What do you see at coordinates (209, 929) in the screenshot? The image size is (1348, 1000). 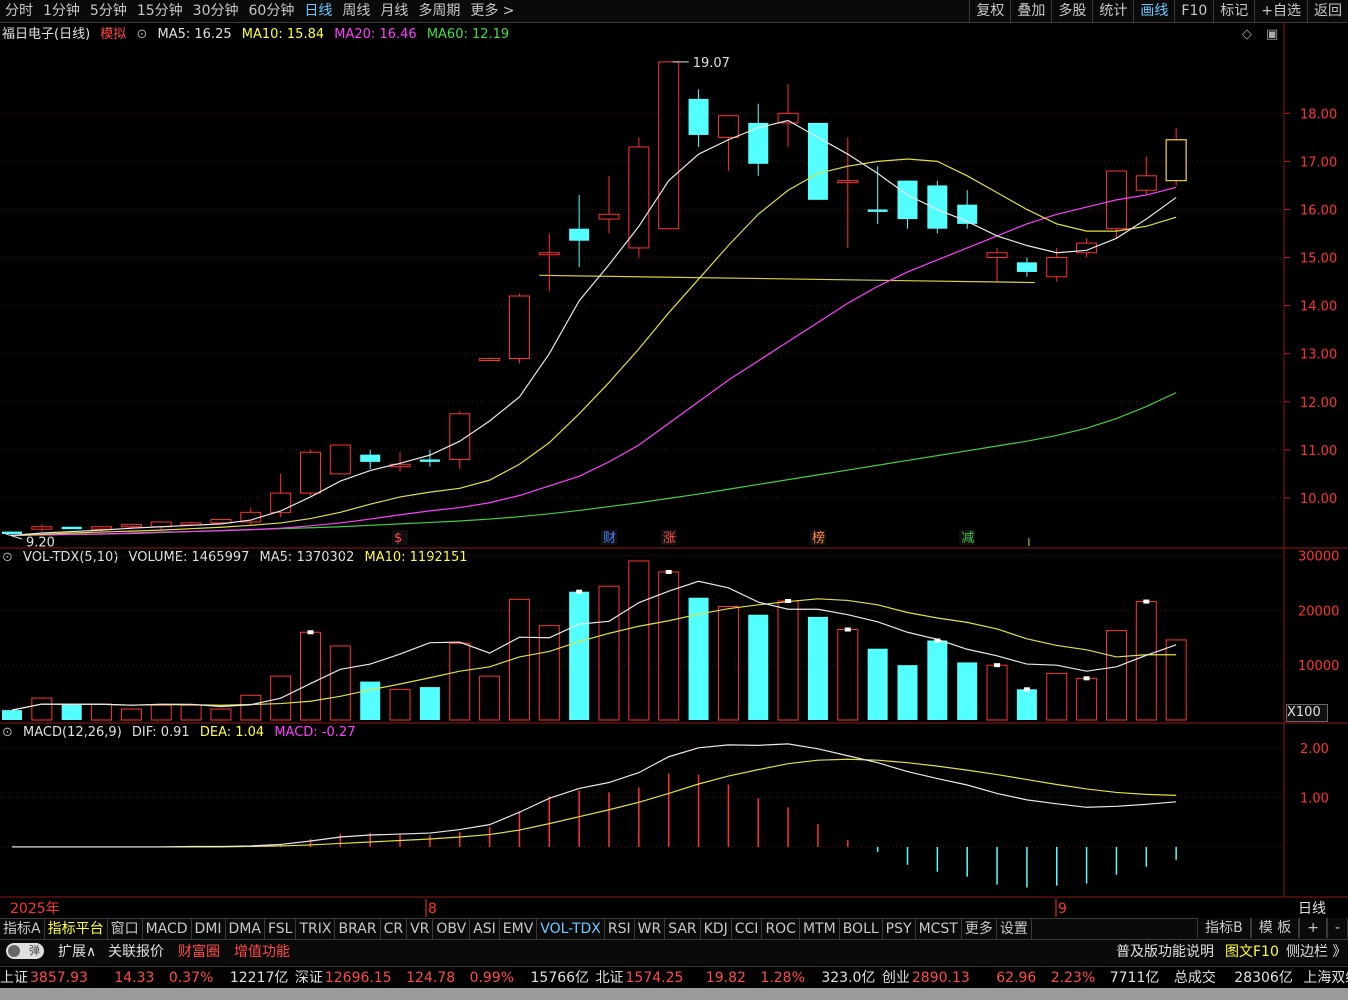 I see `indicator-tab-4: DMI` at bounding box center [209, 929].